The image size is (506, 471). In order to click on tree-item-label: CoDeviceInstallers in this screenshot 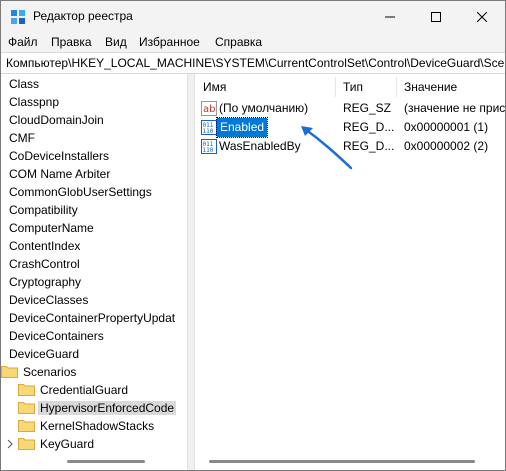, I will do `click(59, 156)`.